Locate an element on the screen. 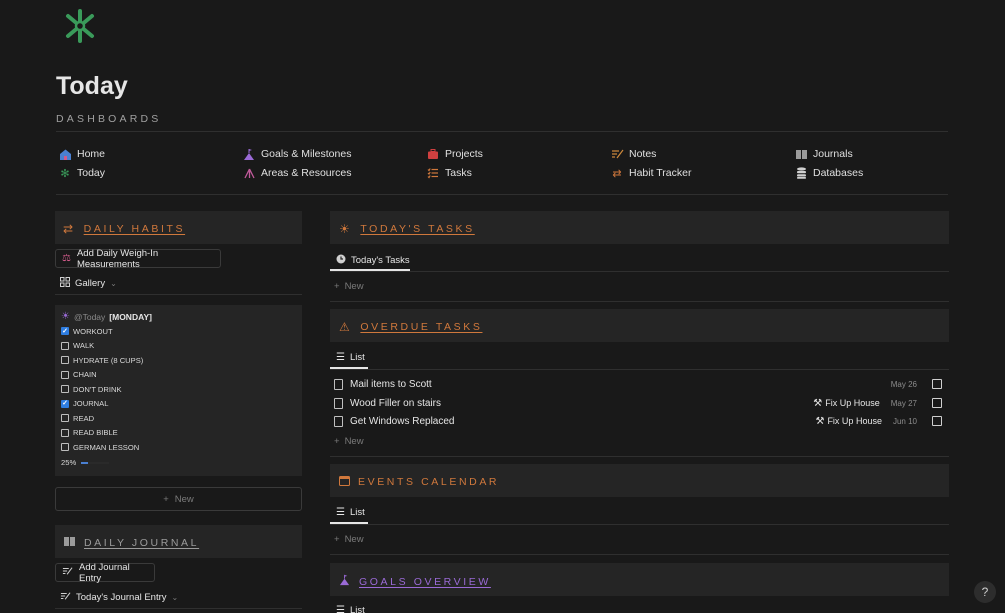 The image size is (1005, 613). habit-label: READ is located at coordinates (84, 418).